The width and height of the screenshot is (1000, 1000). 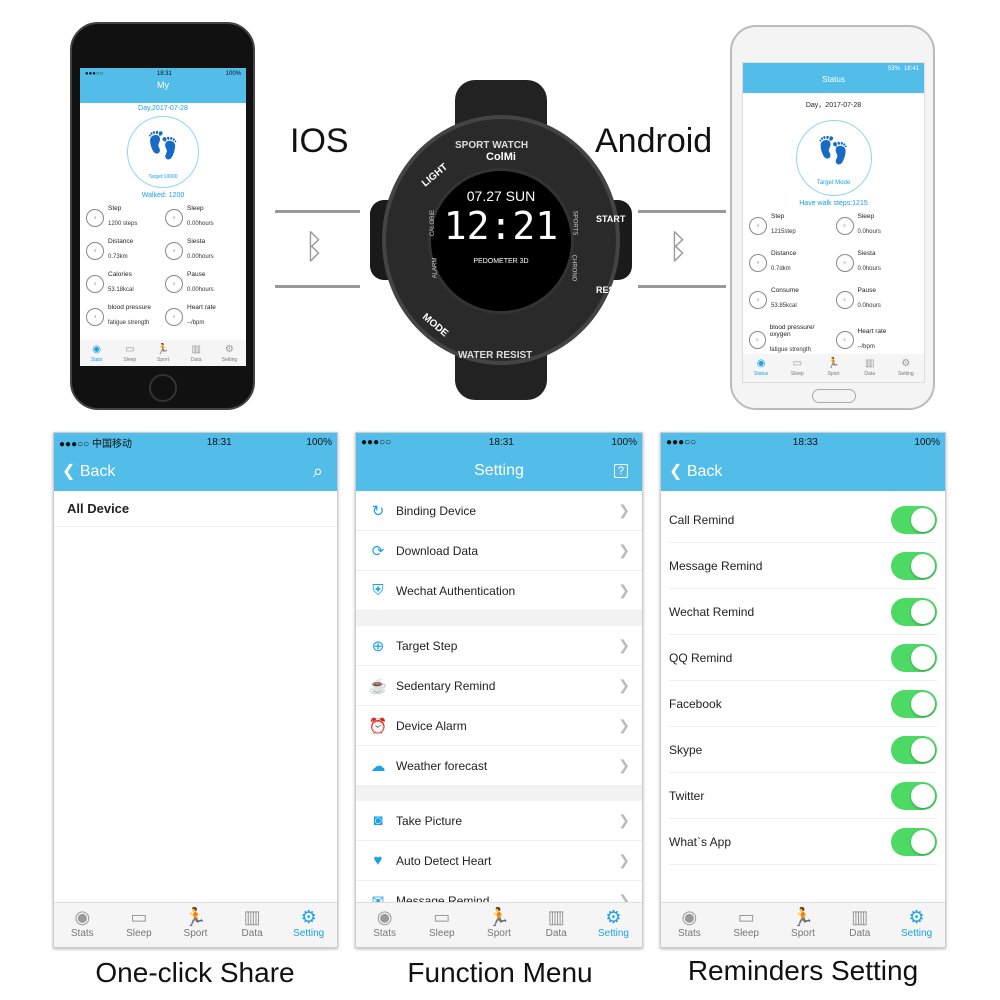 I want to click on bed-icon: ▭, so click(x=139, y=917).